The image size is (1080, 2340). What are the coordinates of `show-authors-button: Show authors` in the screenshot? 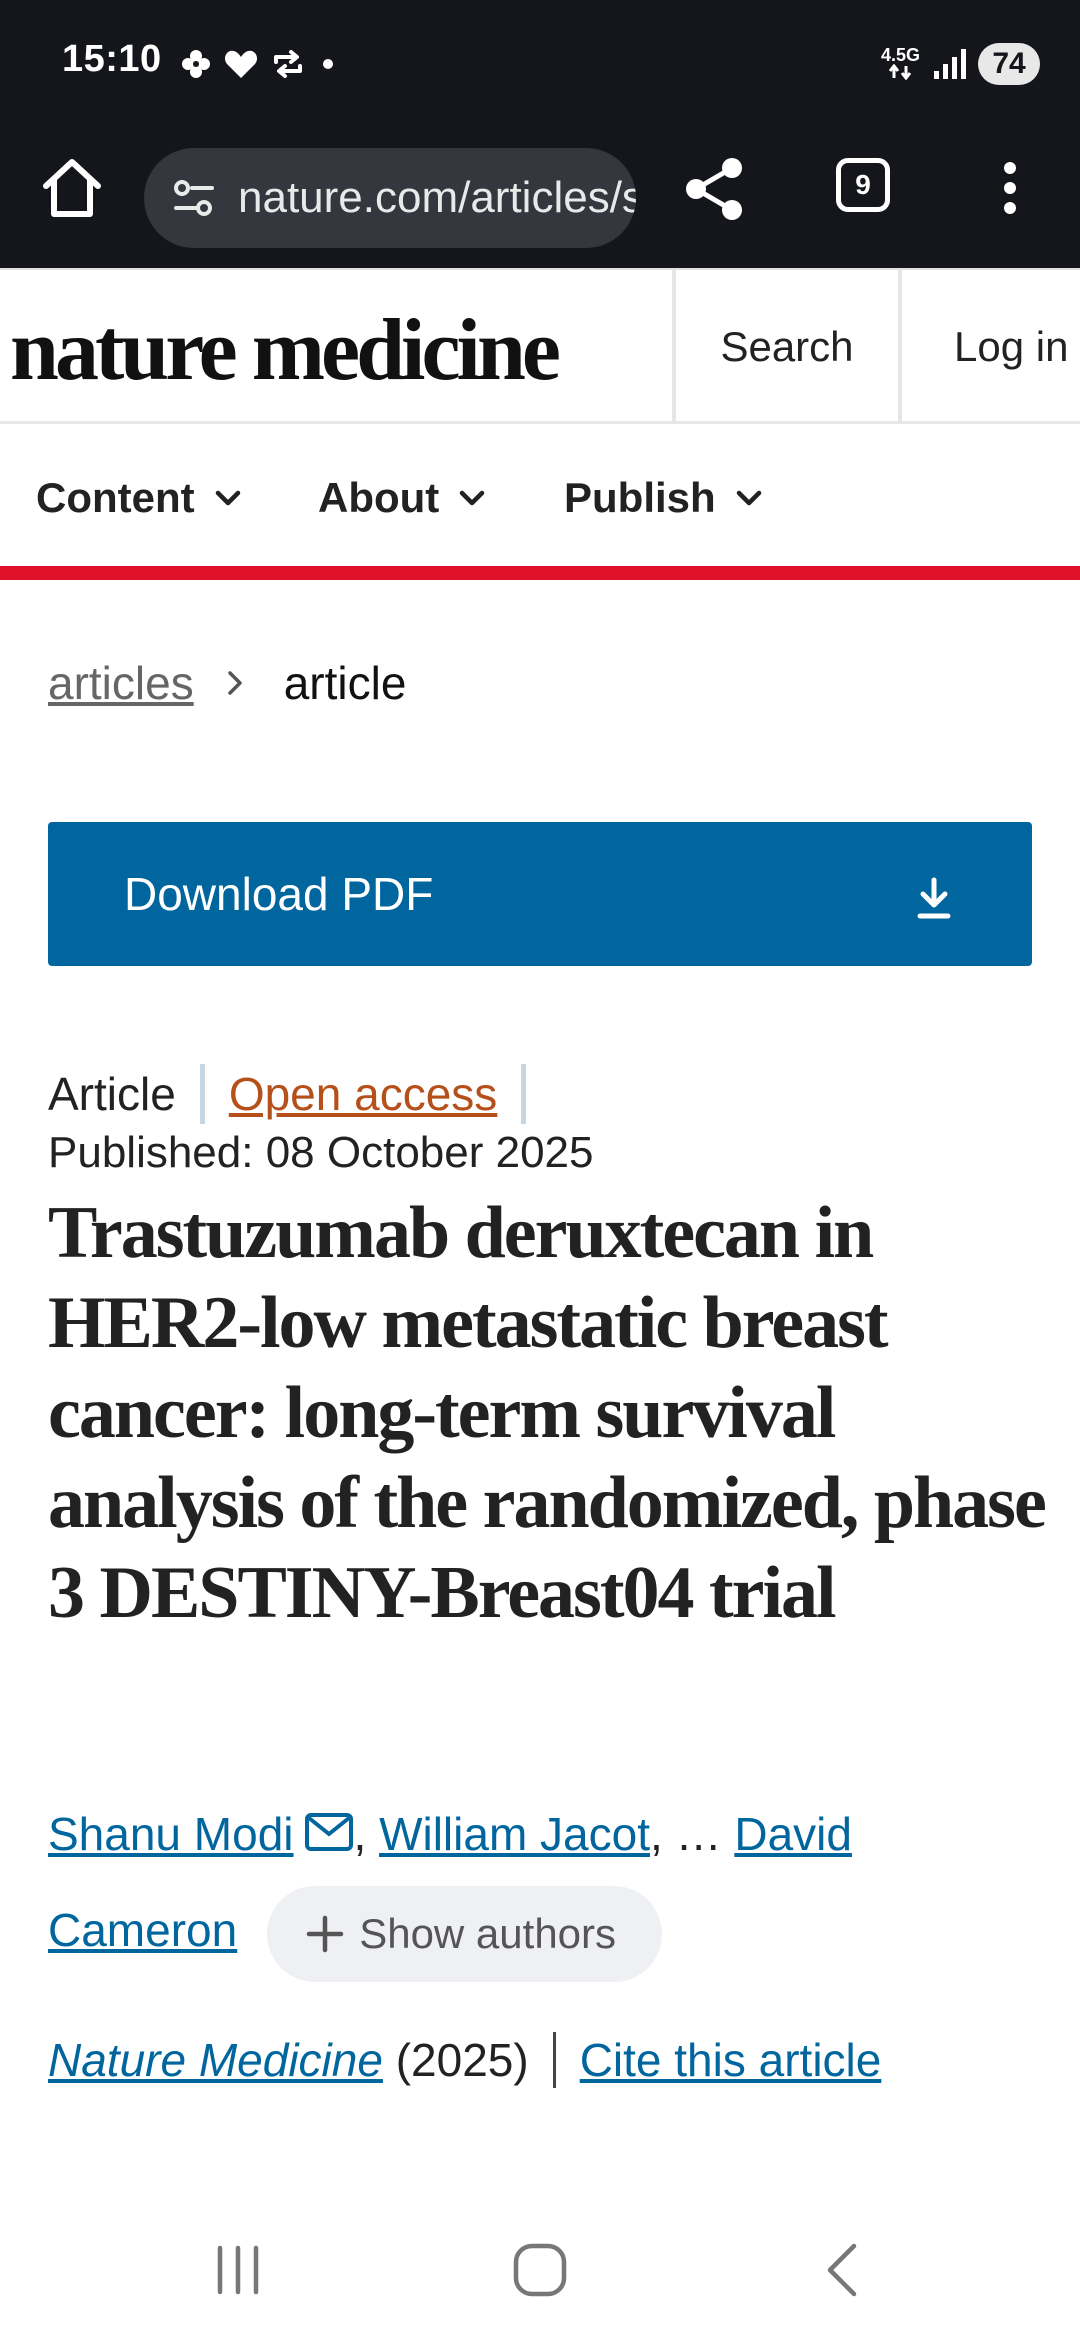 It's located at (465, 1933).